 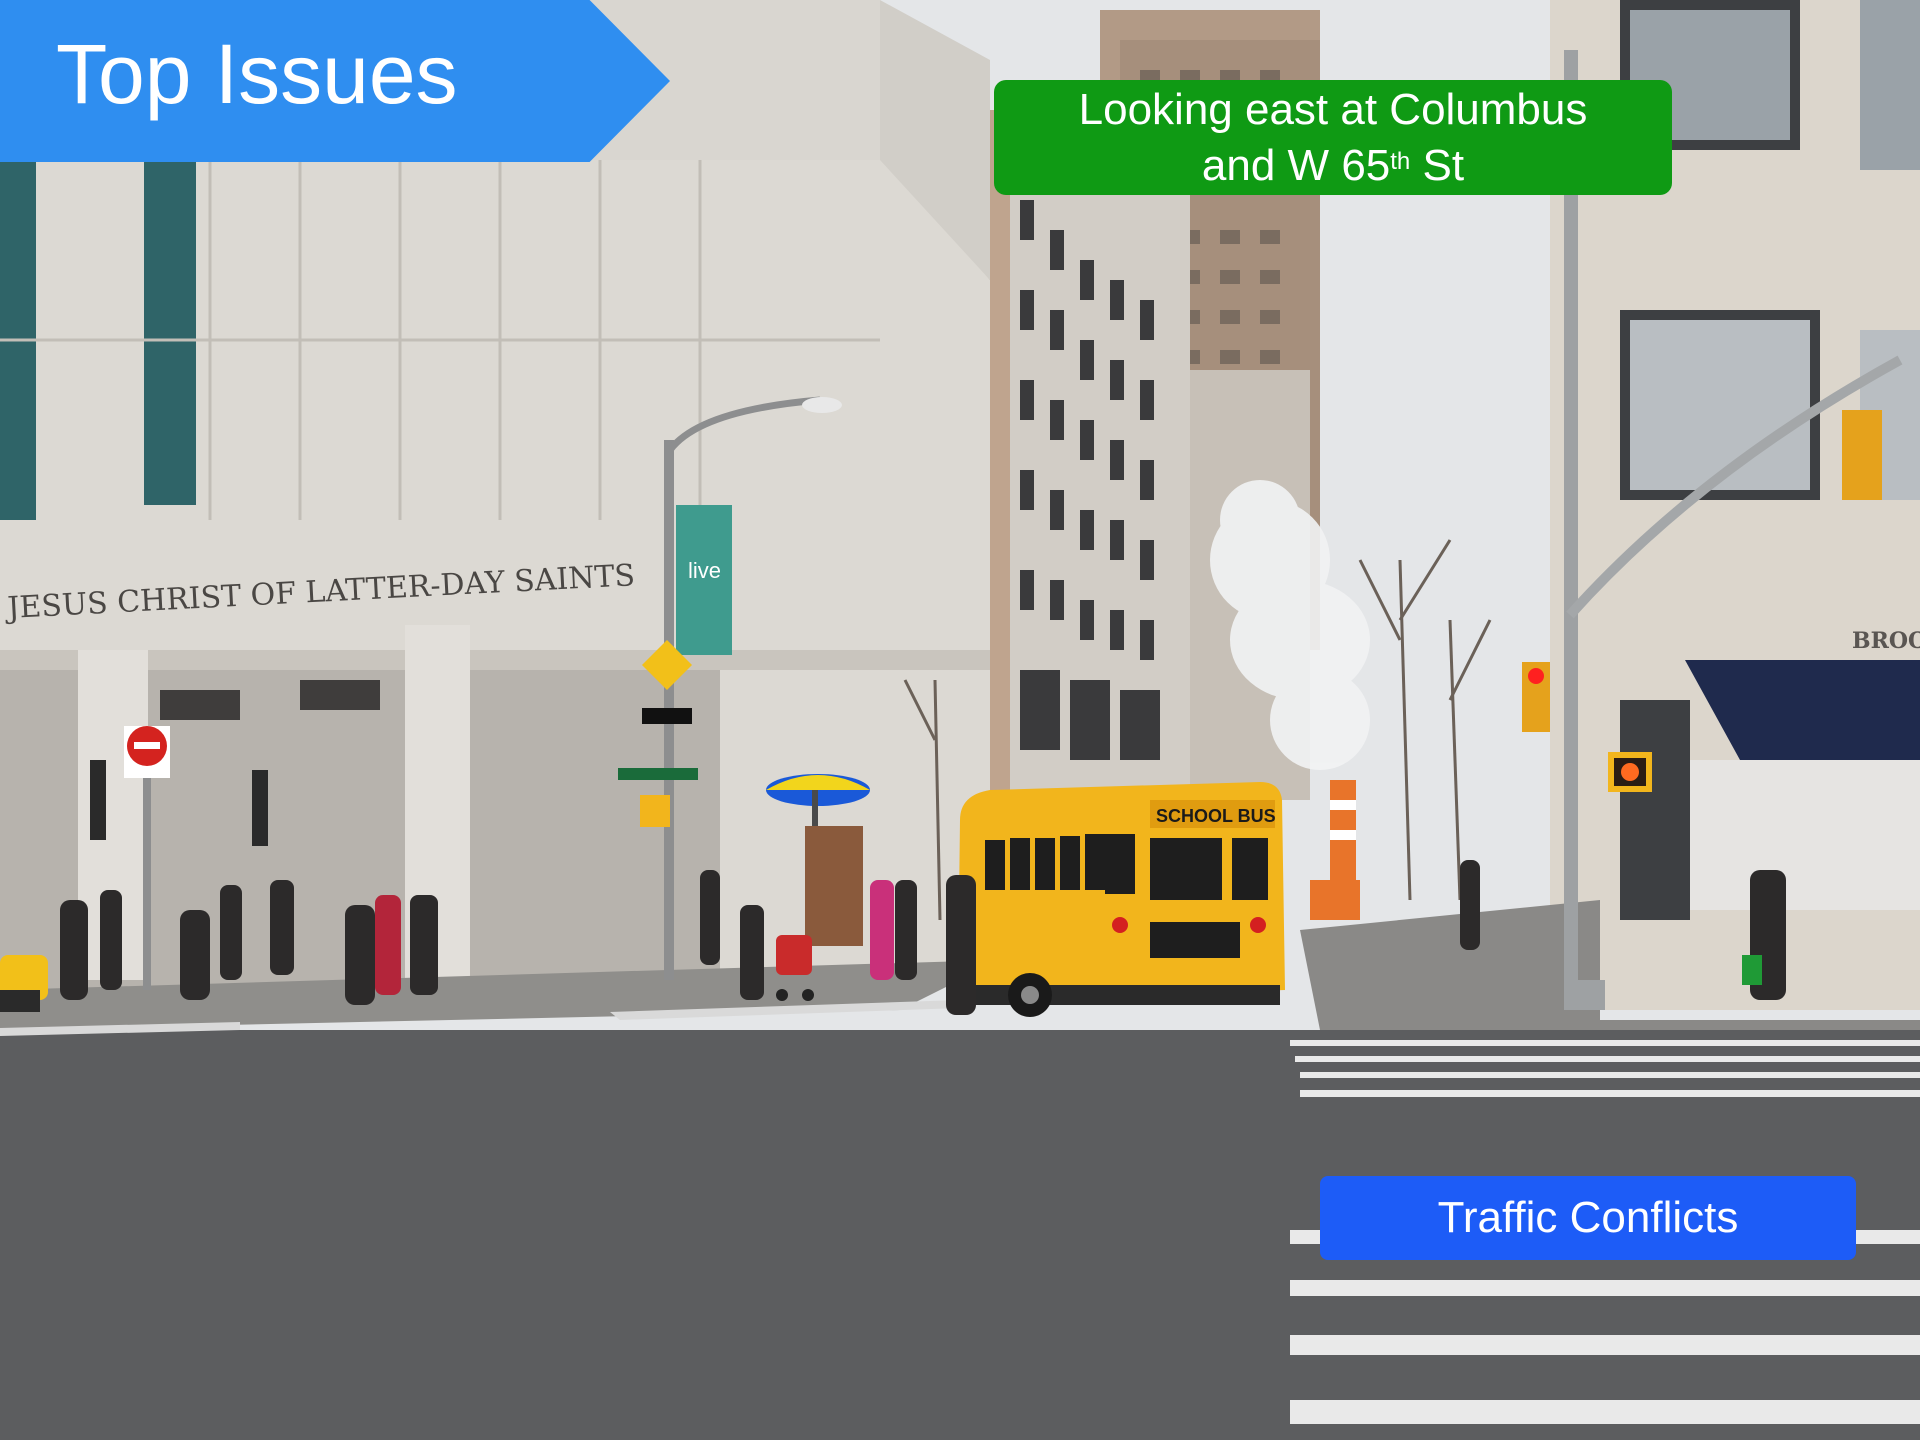 What do you see at coordinates (1333, 137) in the screenshot?
I see `location-label: Looking east at Columbus and W 65th St` at bounding box center [1333, 137].